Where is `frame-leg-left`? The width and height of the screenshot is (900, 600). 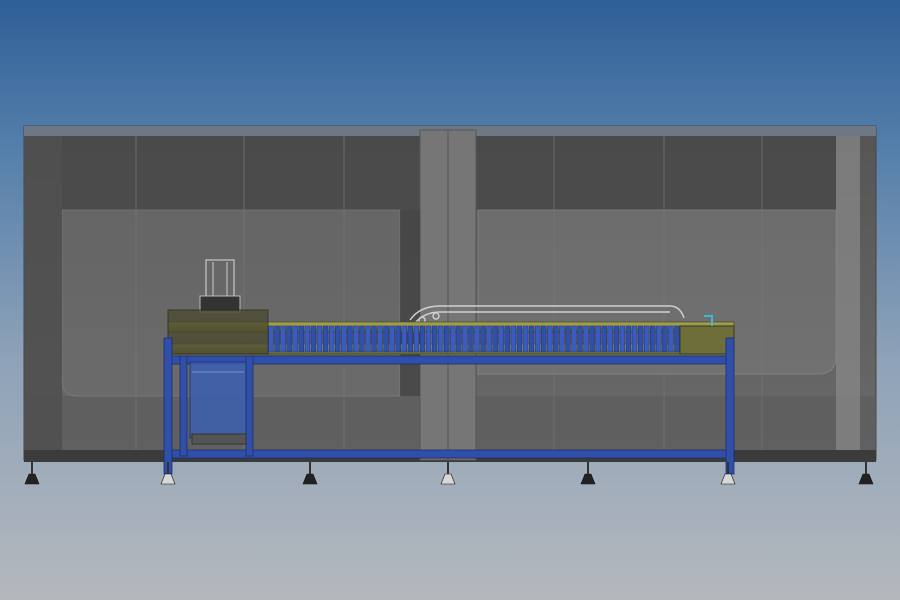
frame-leg-left is located at coordinates (168, 406).